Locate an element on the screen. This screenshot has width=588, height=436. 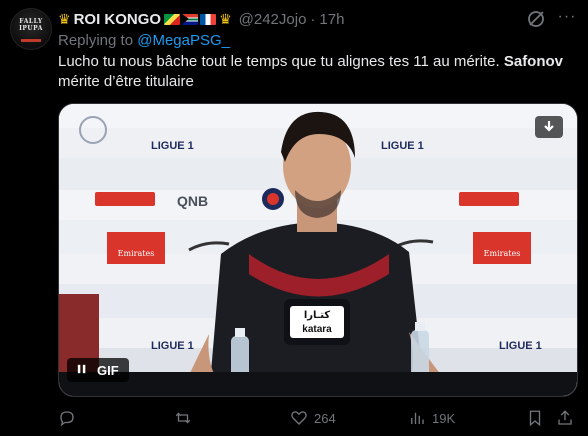
congo-flag-icon is located at coordinates (172, 19).